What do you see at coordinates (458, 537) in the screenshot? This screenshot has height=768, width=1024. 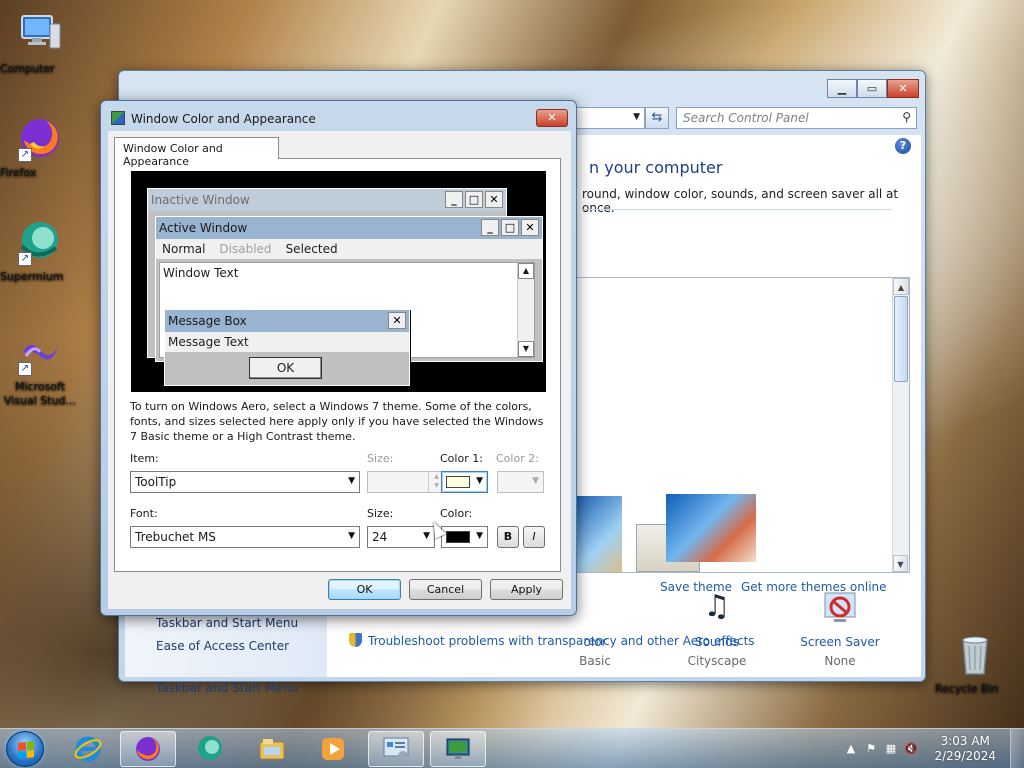 I see `font-color-swatch` at bounding box center [458, 537].